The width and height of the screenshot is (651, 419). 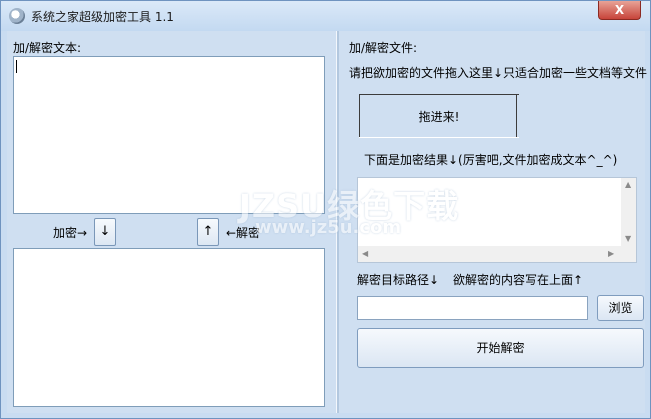 I want to click on file-drop-zone: 拖进来!, so click(x=439, y=116).